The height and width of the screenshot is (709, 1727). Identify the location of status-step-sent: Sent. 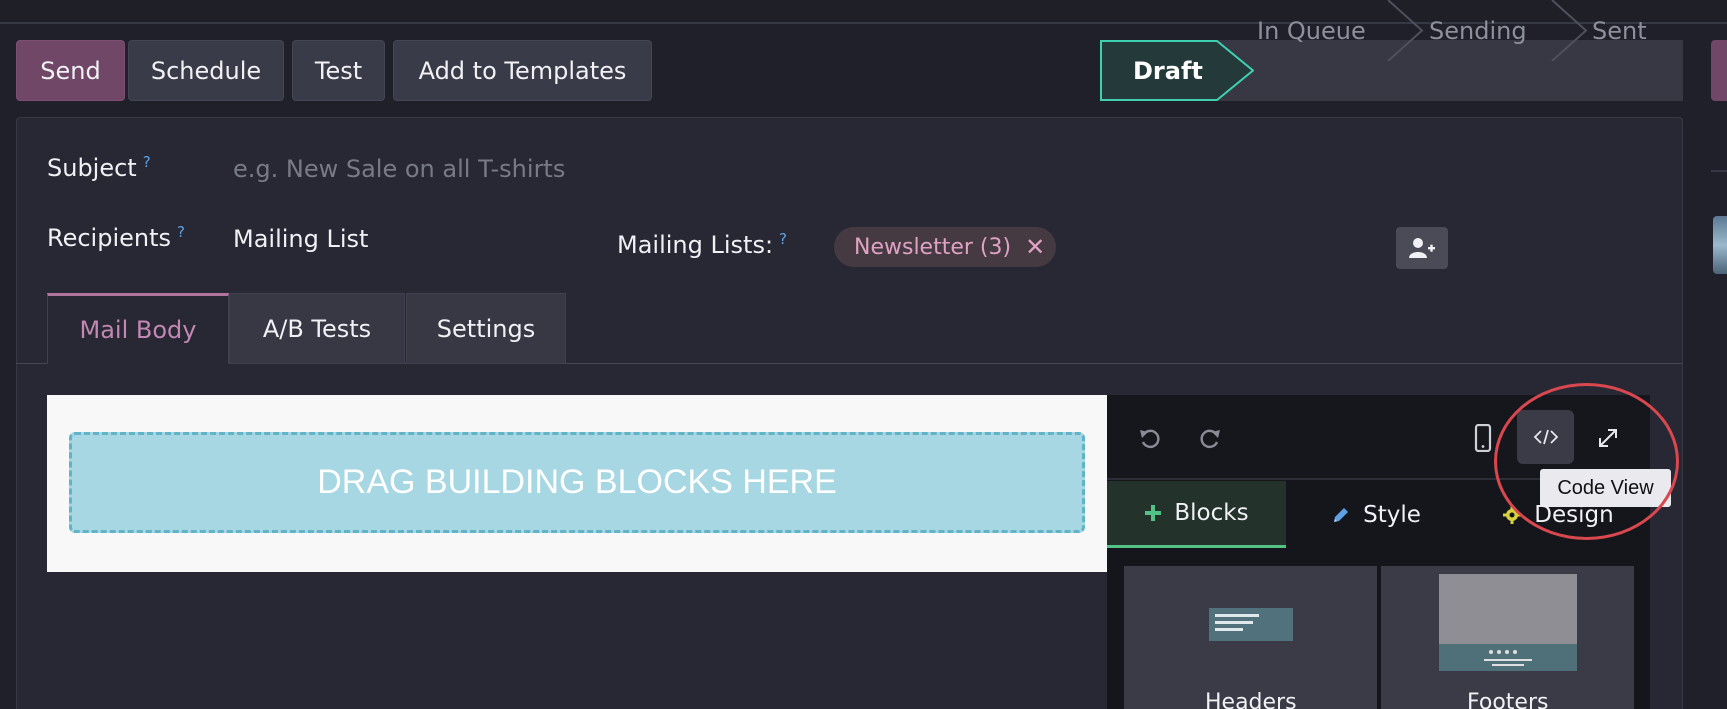
(1619, 30).